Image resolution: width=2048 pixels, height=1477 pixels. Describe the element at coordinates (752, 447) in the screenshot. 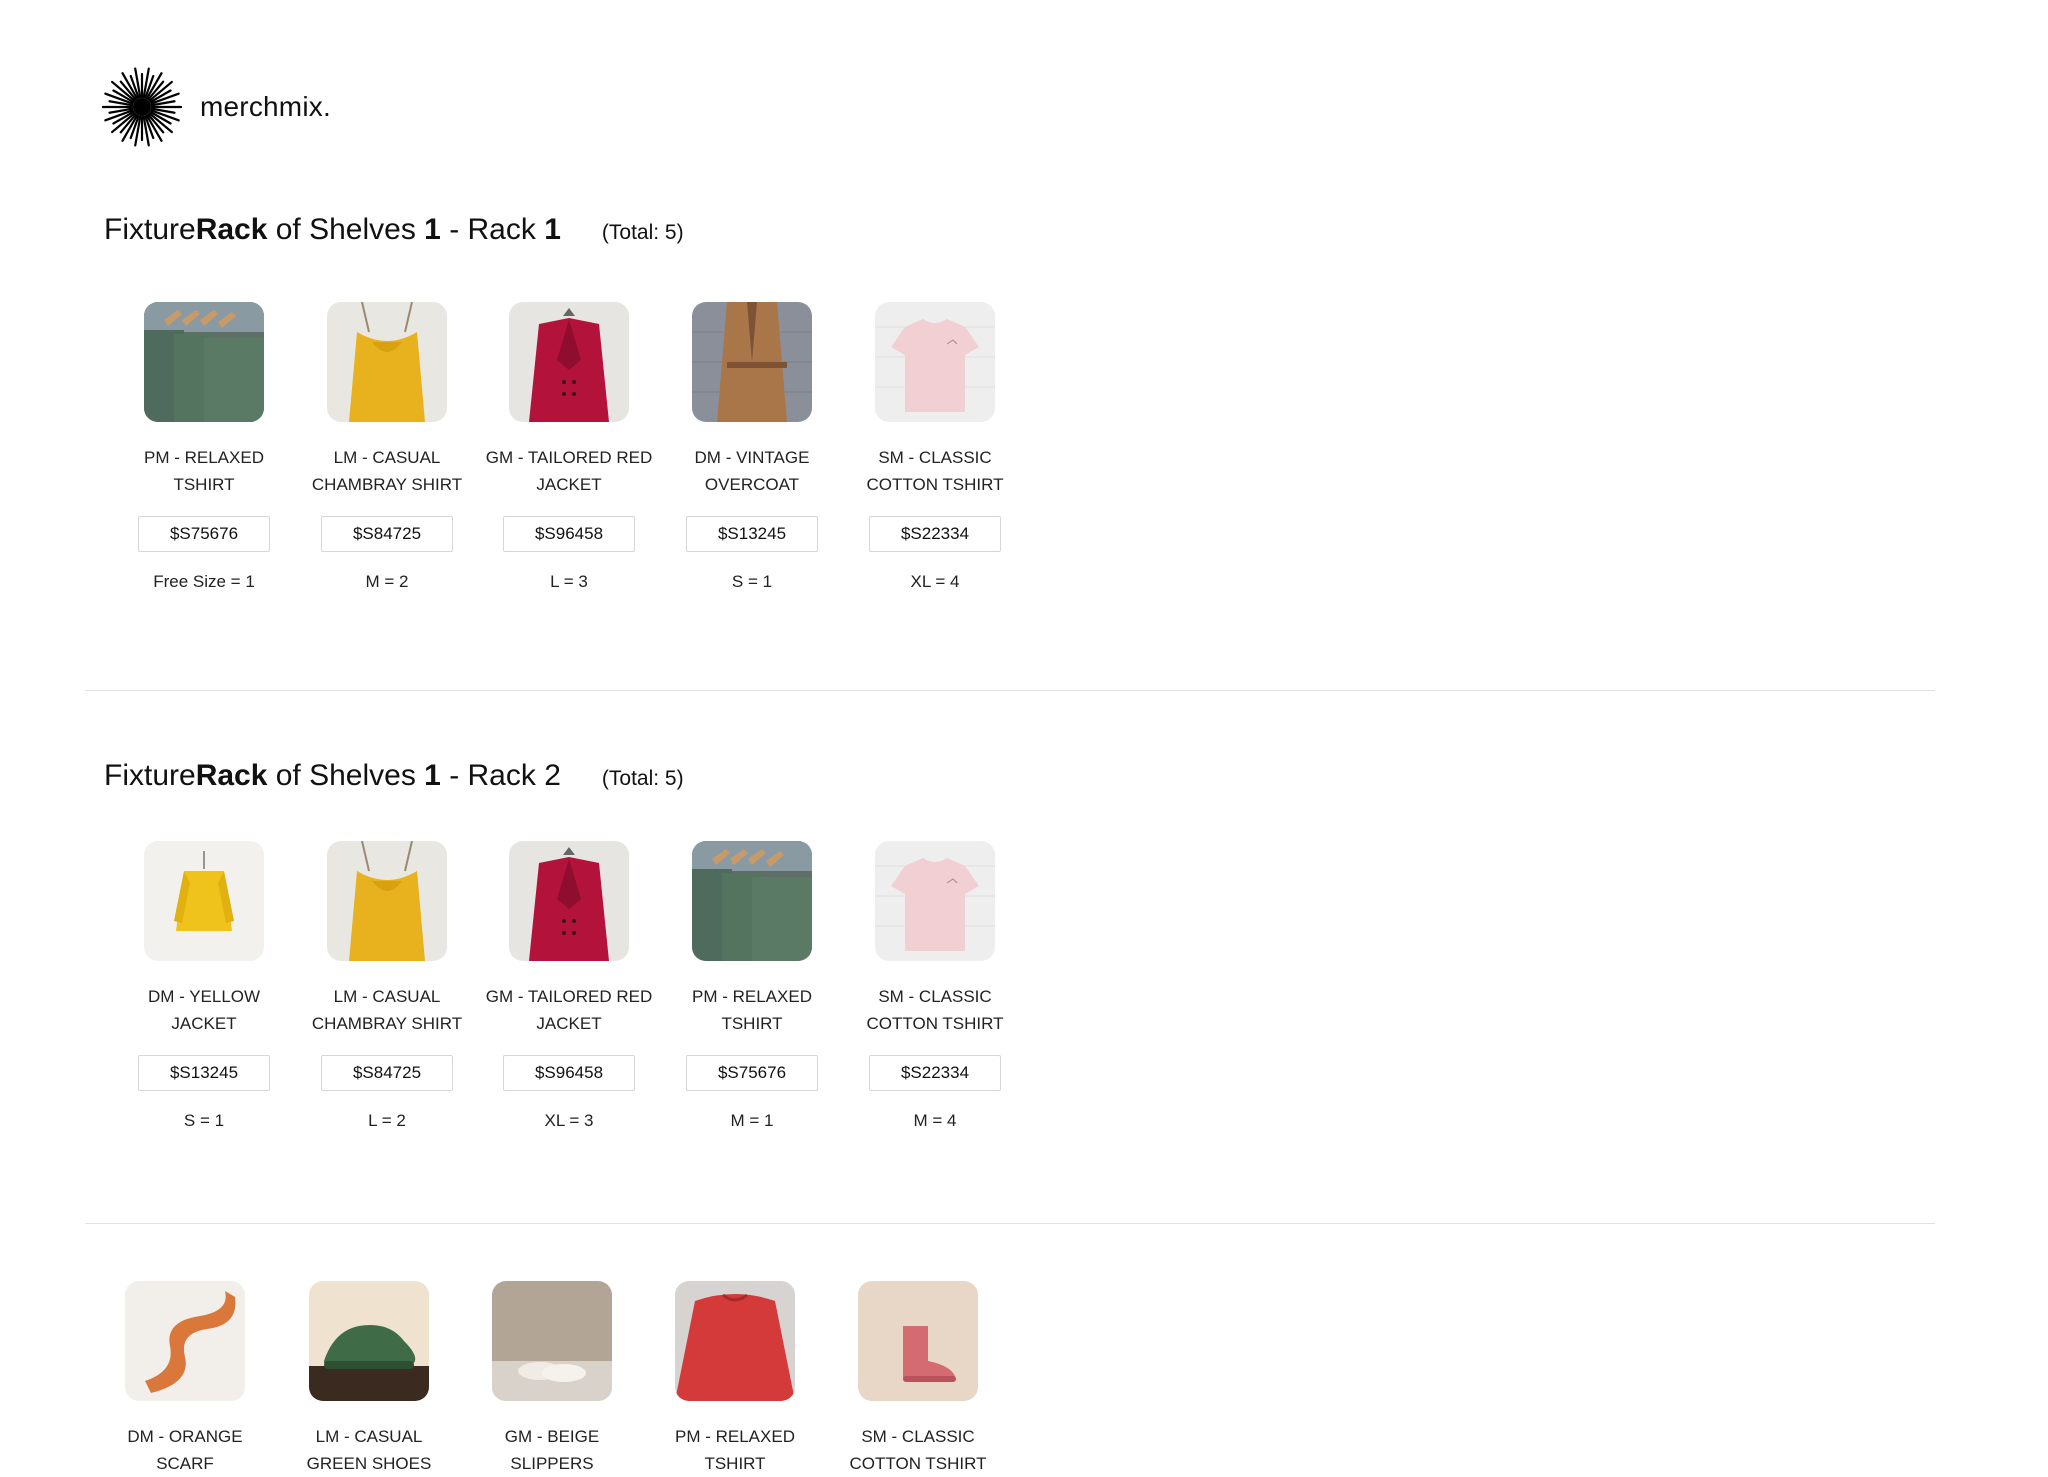

I see `product-card: DM - VINTAGE OVERCOAT $S13245 S = 1` at that location.